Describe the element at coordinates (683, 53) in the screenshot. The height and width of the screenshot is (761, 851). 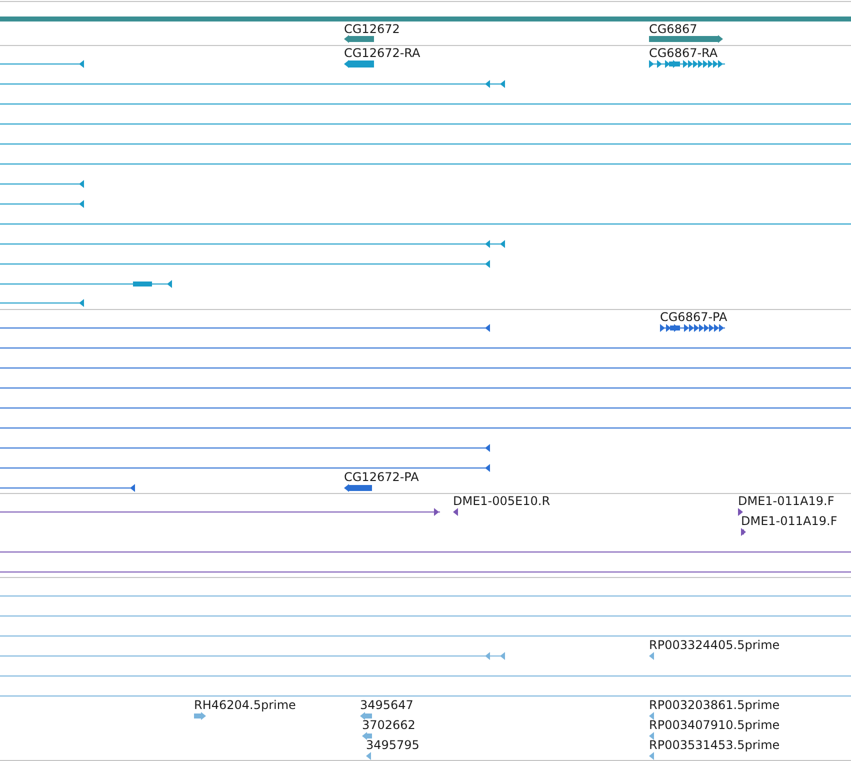
I see `feature-label: CG6867-RA` at that location.